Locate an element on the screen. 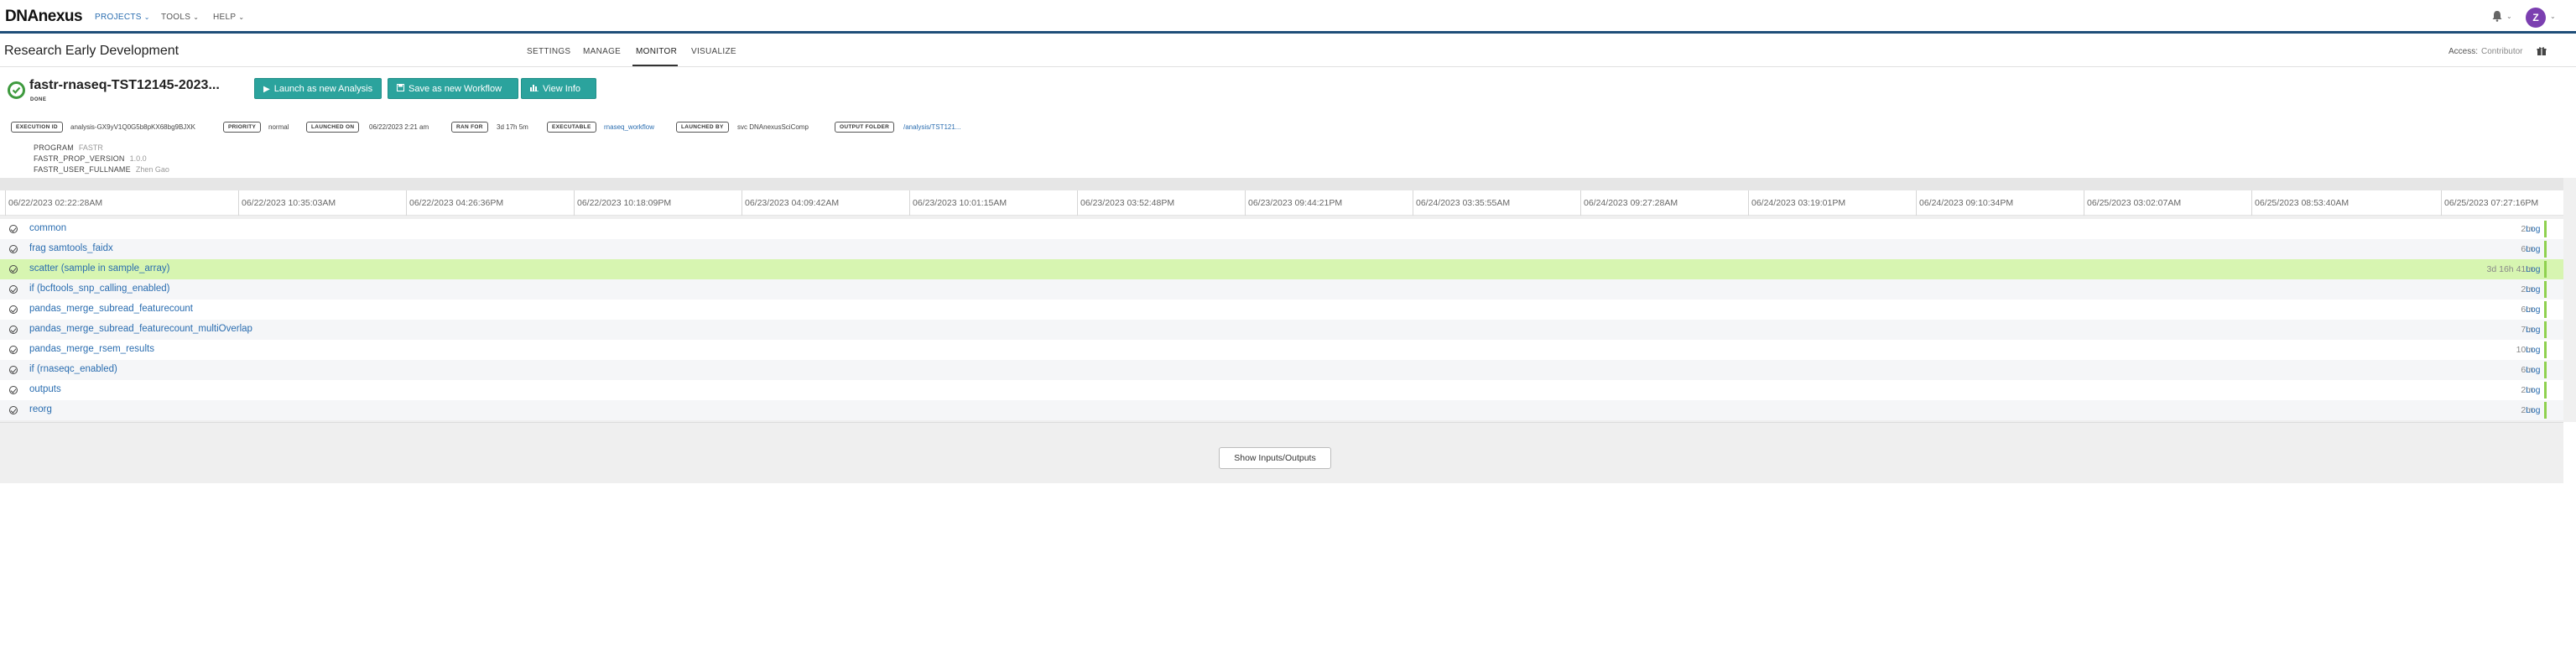 The width and height of the screenshot is (2576, 646). timeline-tick-label: 06/24/2023 03:19:01PM is located at coordinates (1799, 203).